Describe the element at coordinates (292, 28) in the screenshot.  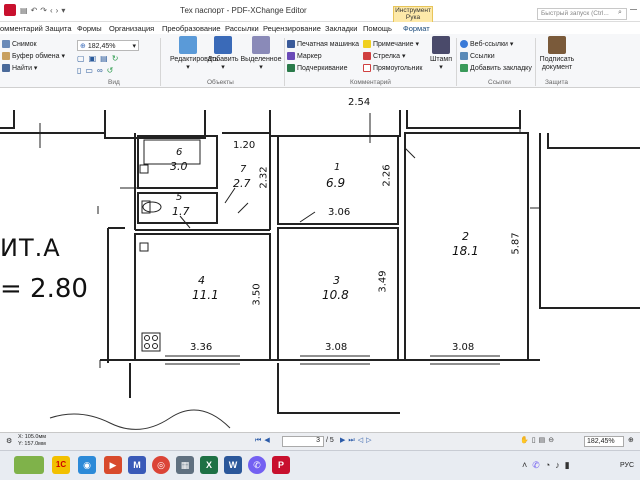
I see `tab-review: Рецензирование` at that location.